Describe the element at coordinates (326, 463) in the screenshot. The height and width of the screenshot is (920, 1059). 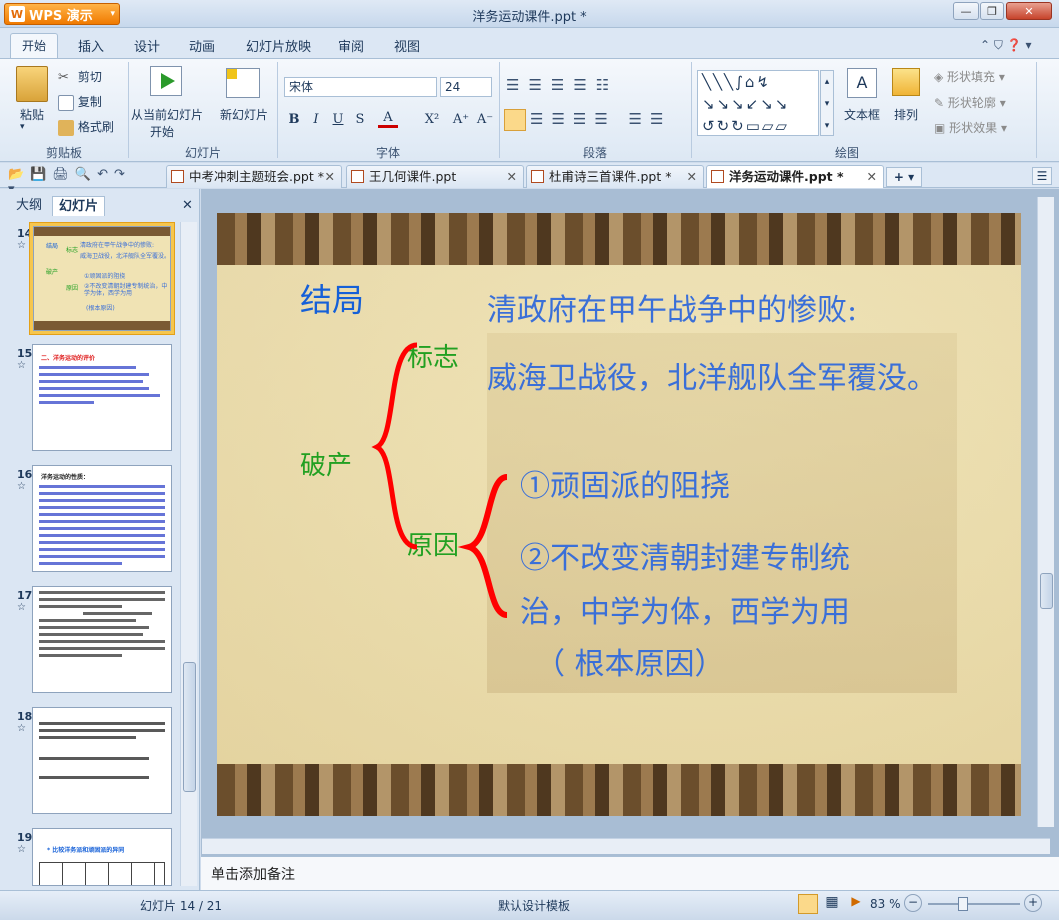
I see `label-bankrupt: 破产` at that location.